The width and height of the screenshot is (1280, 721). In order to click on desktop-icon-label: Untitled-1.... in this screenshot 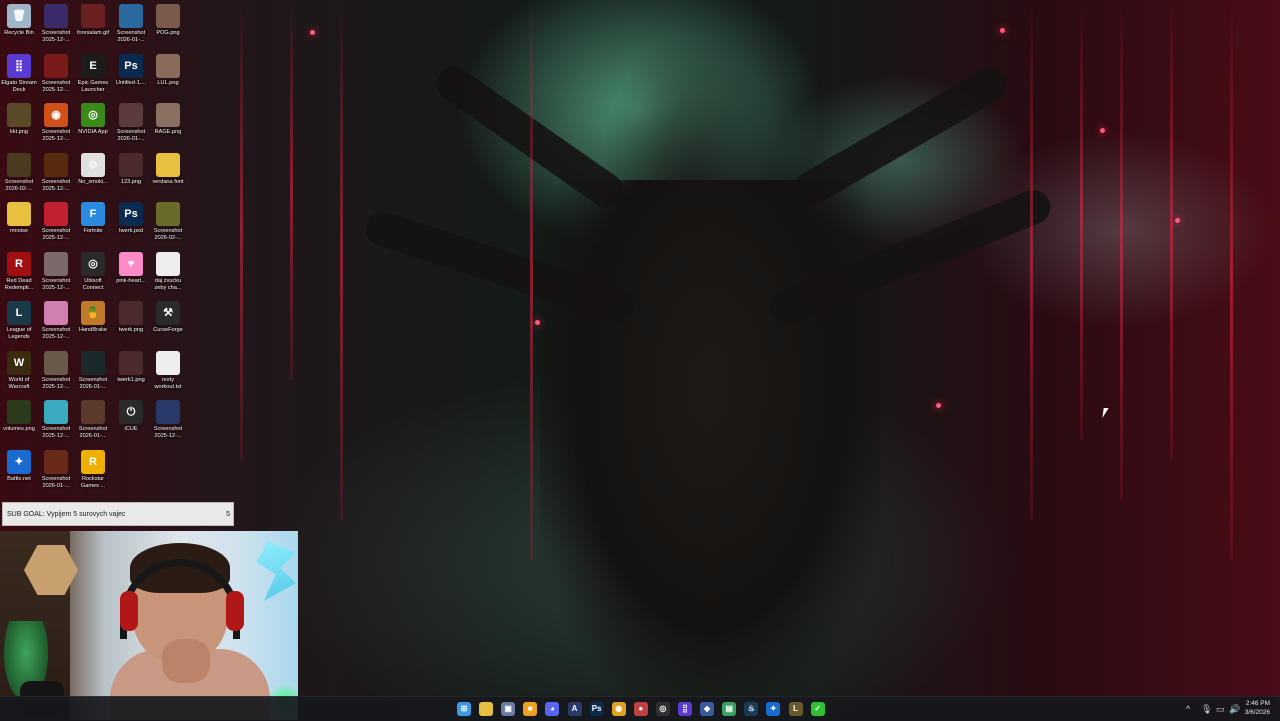, I will do `click(131, 82)`.